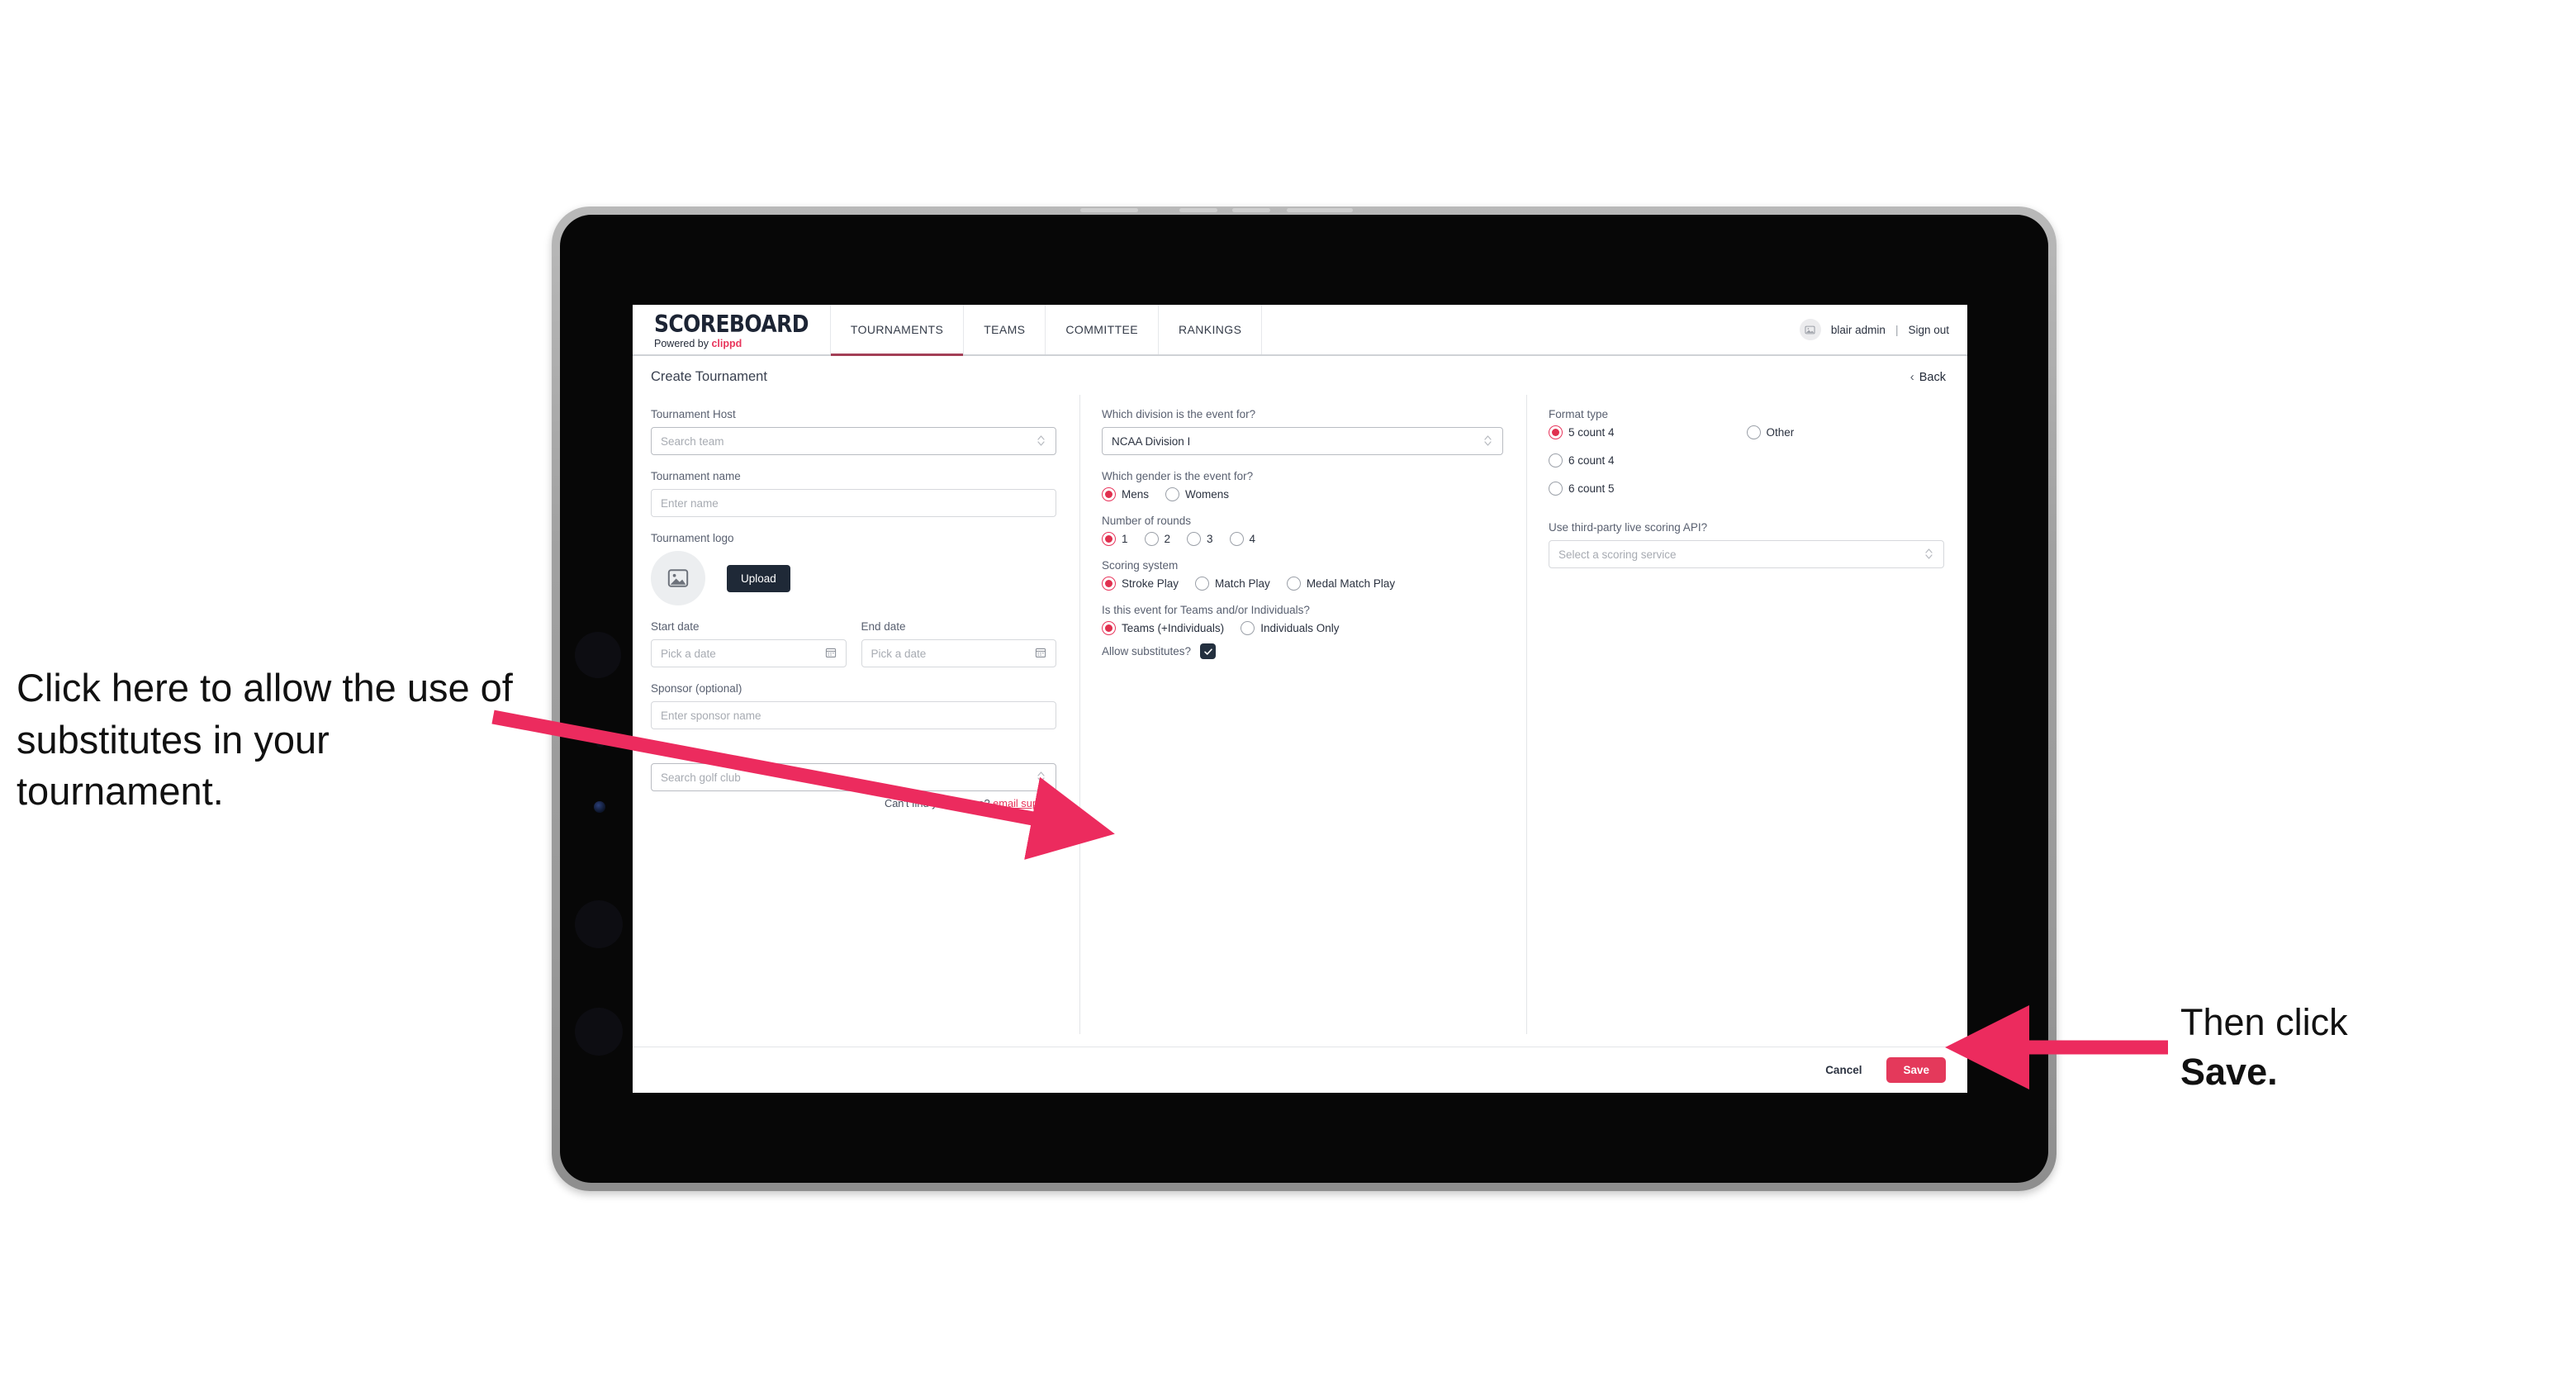 The image size is (2576, 1386). Describe the element at coordinates (1005, 329) in the screenshot. I see `nav-tab-teams: TEAMS` at that location.